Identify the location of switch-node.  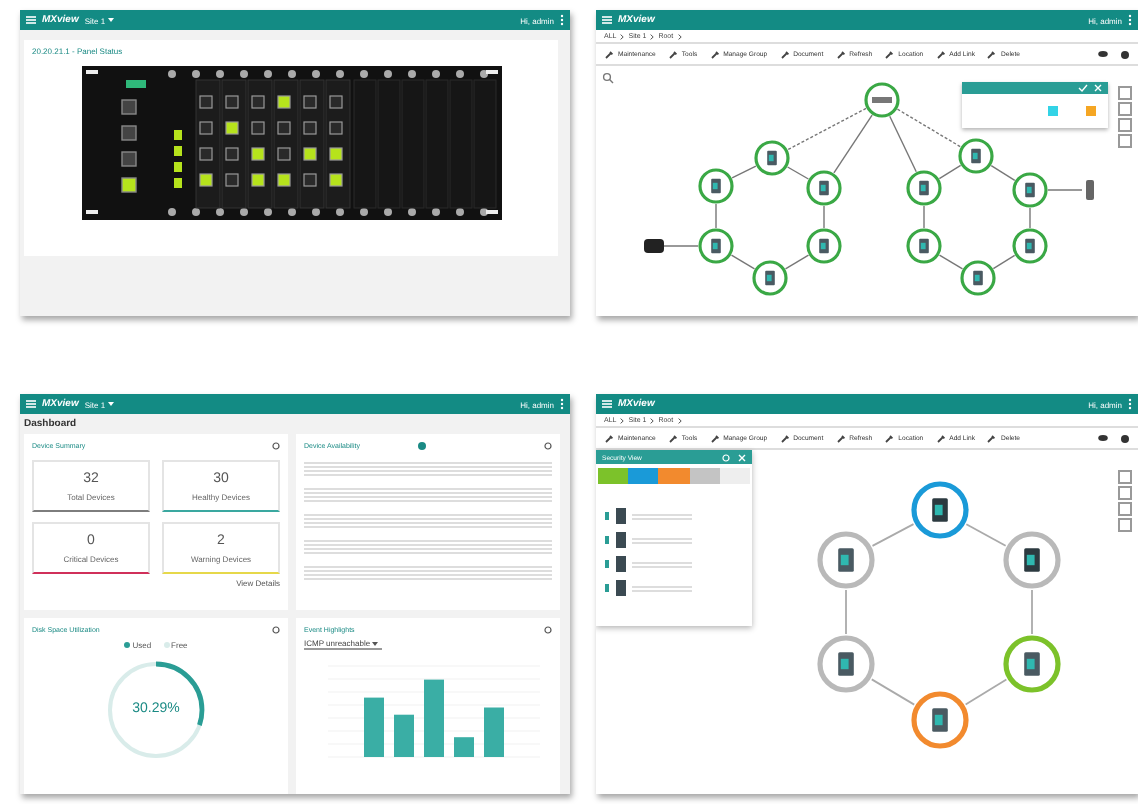
(882, 100).